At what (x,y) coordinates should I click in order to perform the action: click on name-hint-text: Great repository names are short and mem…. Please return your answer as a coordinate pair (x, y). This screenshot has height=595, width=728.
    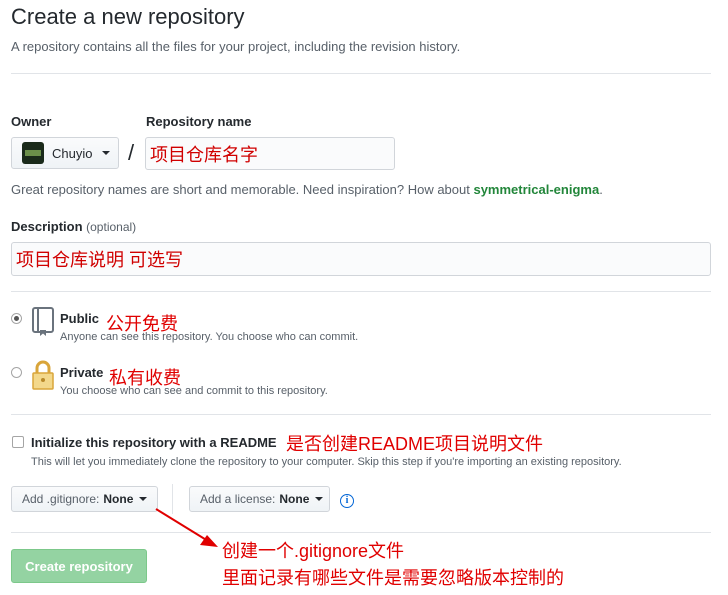
    Looking at the image, I should click on (242, 189).